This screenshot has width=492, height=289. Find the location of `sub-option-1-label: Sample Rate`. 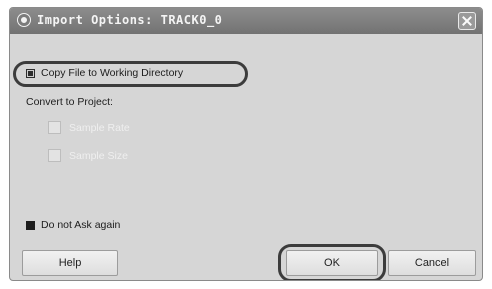

sub-option-1-label: Sample Rate is located at coordinates (99, 127).